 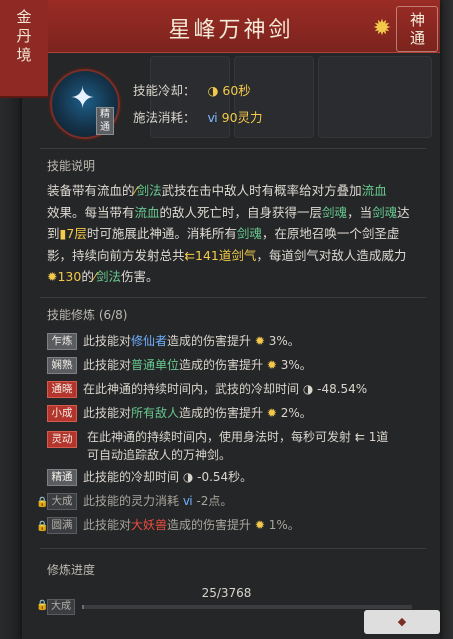 What do you see at coordinates (227, 255) in the screenshot?
I see `description-line: 影，持续向前方发射总共⇇141道剑气，每道剑气对敌人造成威力` at bounding box center [227, 255].